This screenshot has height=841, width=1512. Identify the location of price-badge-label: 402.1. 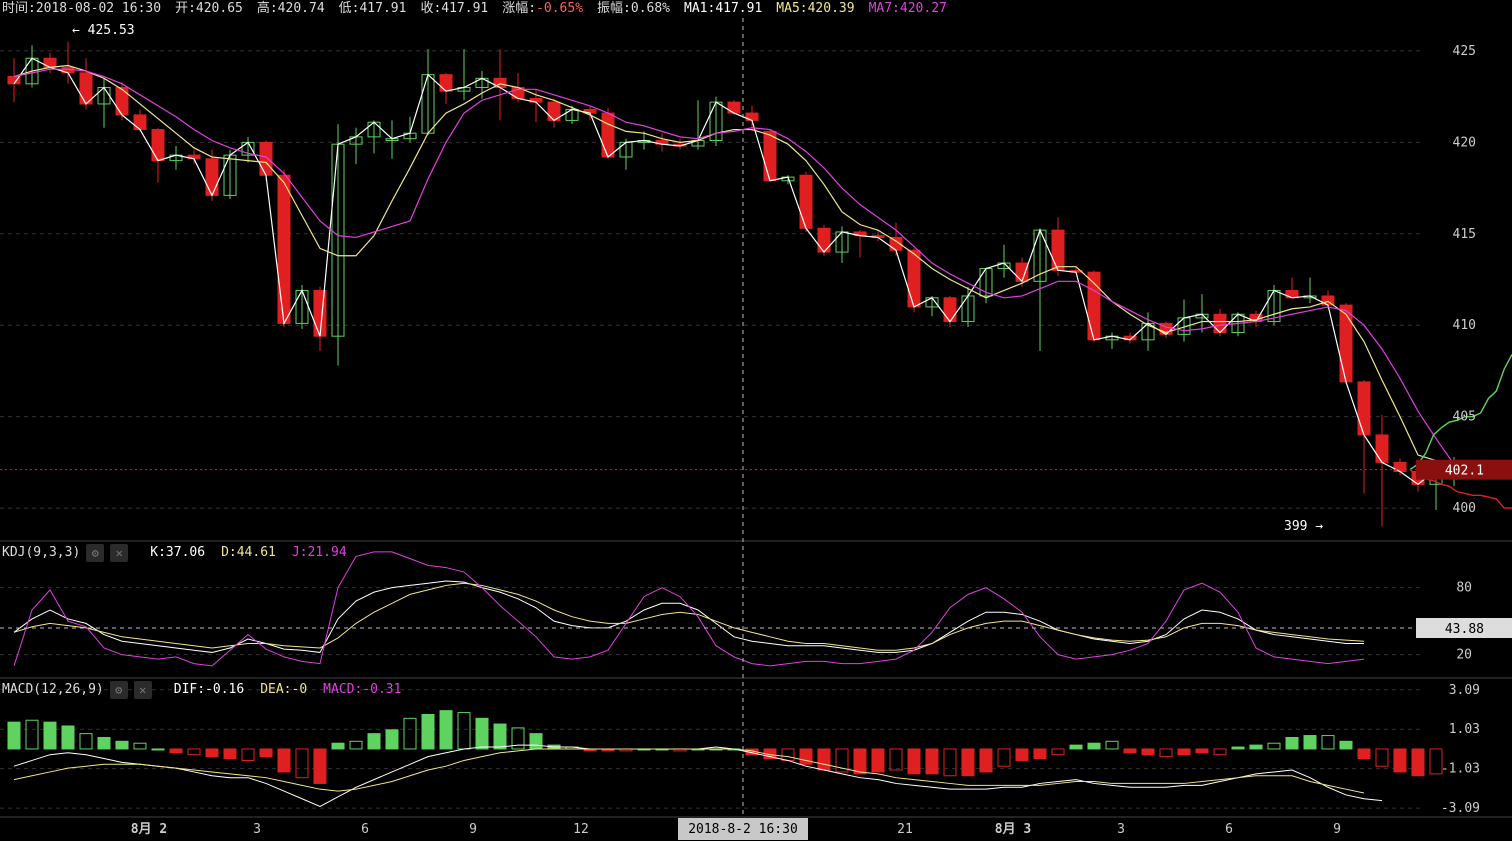
(1464, 471).